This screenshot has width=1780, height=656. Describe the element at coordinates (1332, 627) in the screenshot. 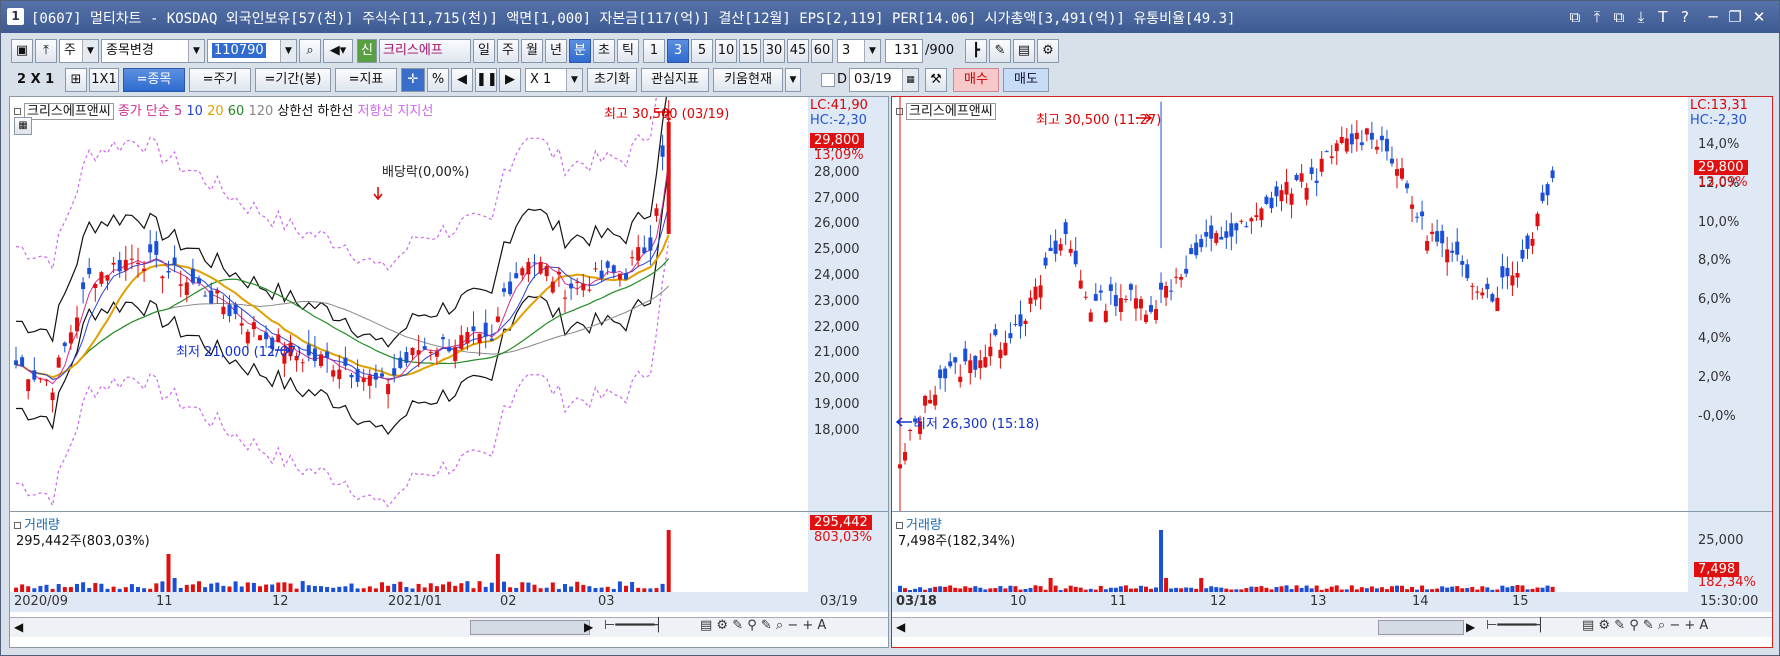

I see `right-scrollbar: ◀ ▶ ⊢━━━━━┤ ▤ ⚙ ✎ ⚲ ✎ ⌕ − + A` at that location.